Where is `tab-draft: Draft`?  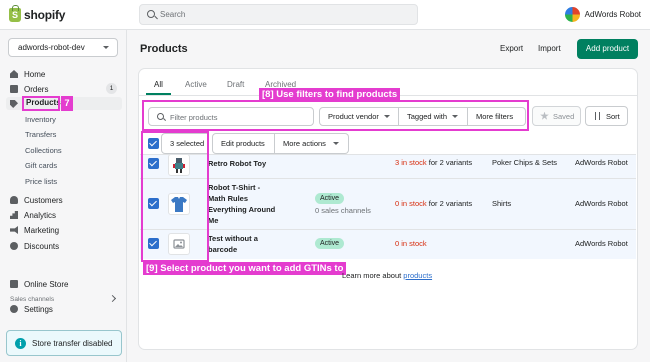
tab-draft: Draft is located at coordinates (235, 84).